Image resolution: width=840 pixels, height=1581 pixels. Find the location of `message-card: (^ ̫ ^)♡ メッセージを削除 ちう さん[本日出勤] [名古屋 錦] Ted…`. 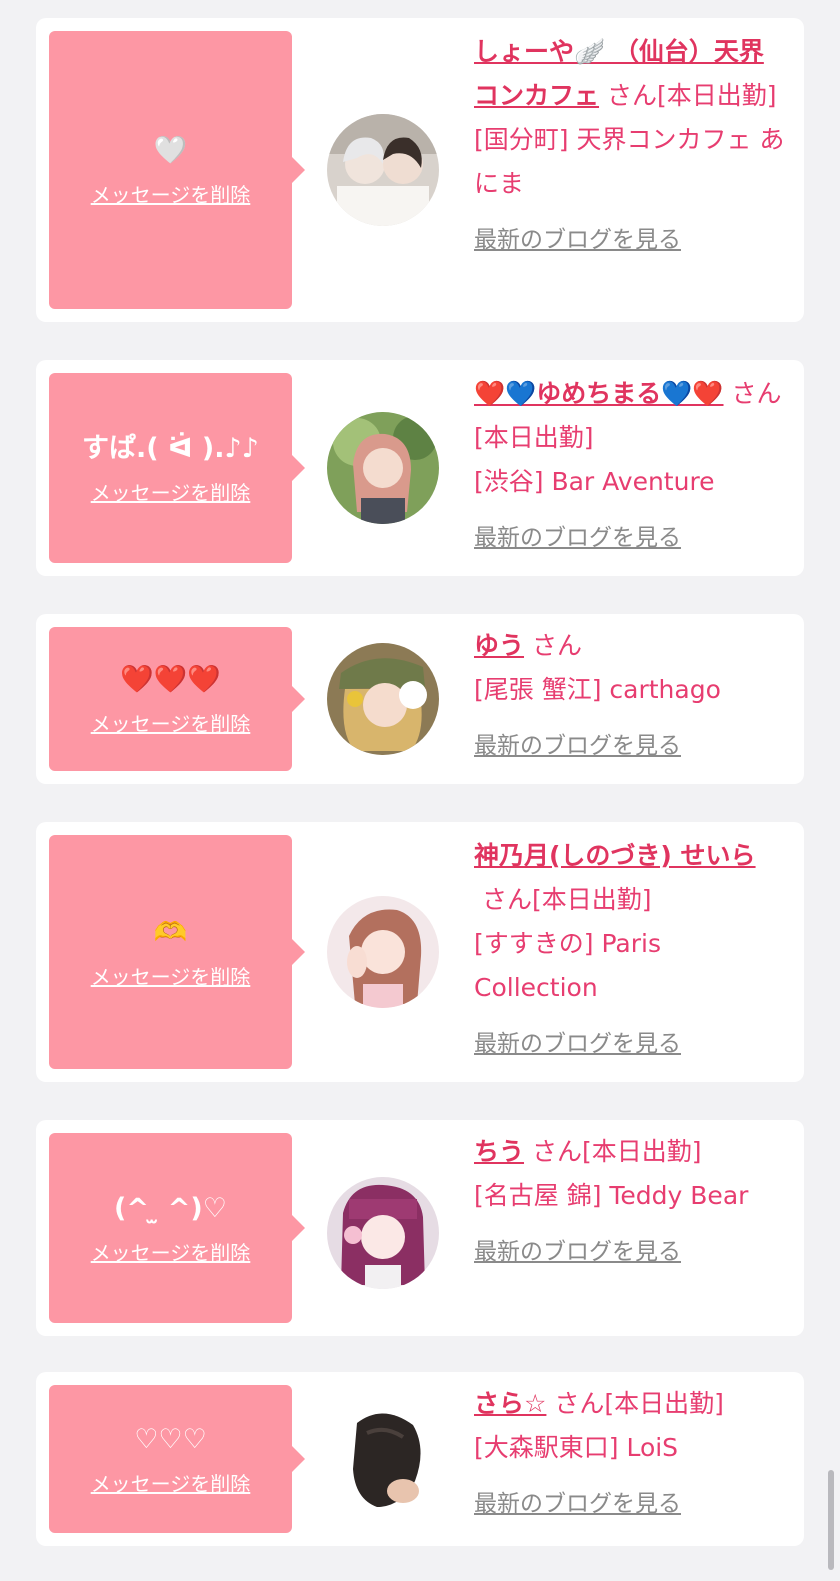

message-card: (^ ̫ ^)♡ メッセージを削除 ちう さん[本日出勤] [名古屋 錦] Ted… is located at coordinates (420, 1228).